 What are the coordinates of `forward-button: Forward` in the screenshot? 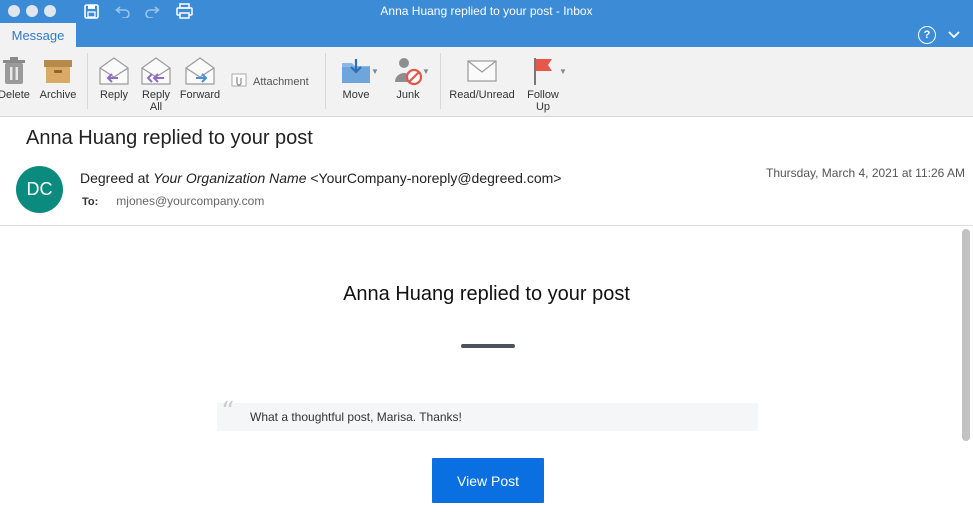 It's located at (200, 78).